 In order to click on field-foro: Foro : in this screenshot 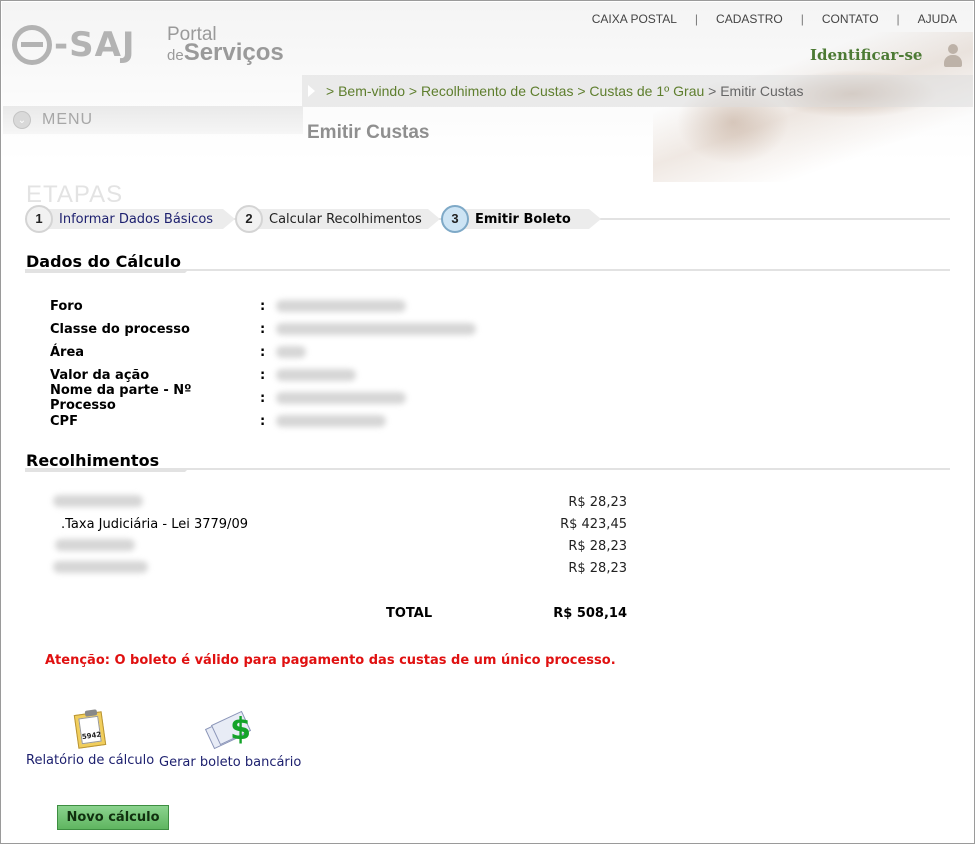, I will do `click(228, 306)`.